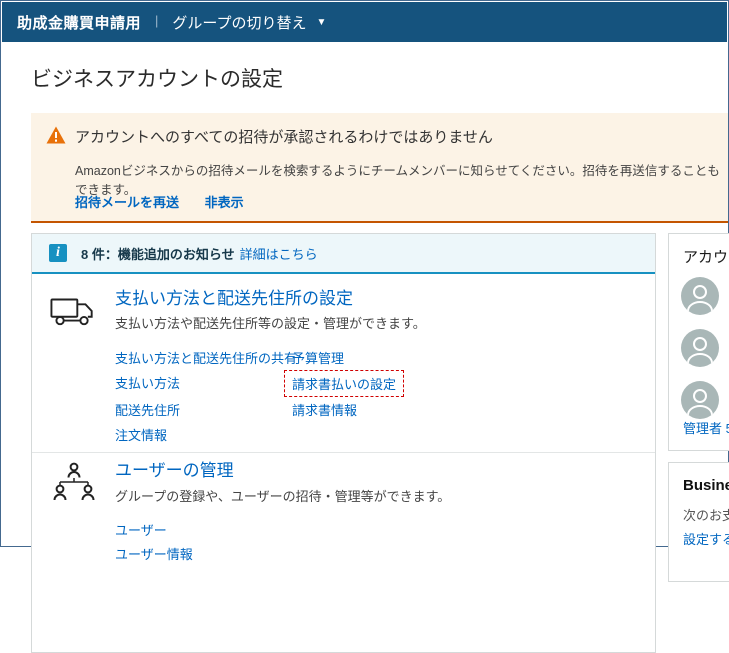  I want to click on admins-card-title: アカウン, so click(706, 257).